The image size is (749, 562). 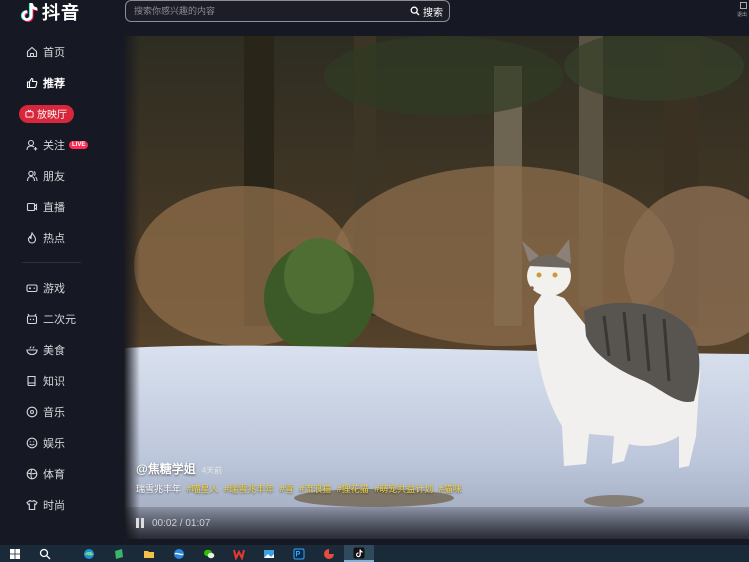 What do you see at coordinates (32, 474) in the screenshot?
I see `ball-icon` at bounding box center [32, 474].